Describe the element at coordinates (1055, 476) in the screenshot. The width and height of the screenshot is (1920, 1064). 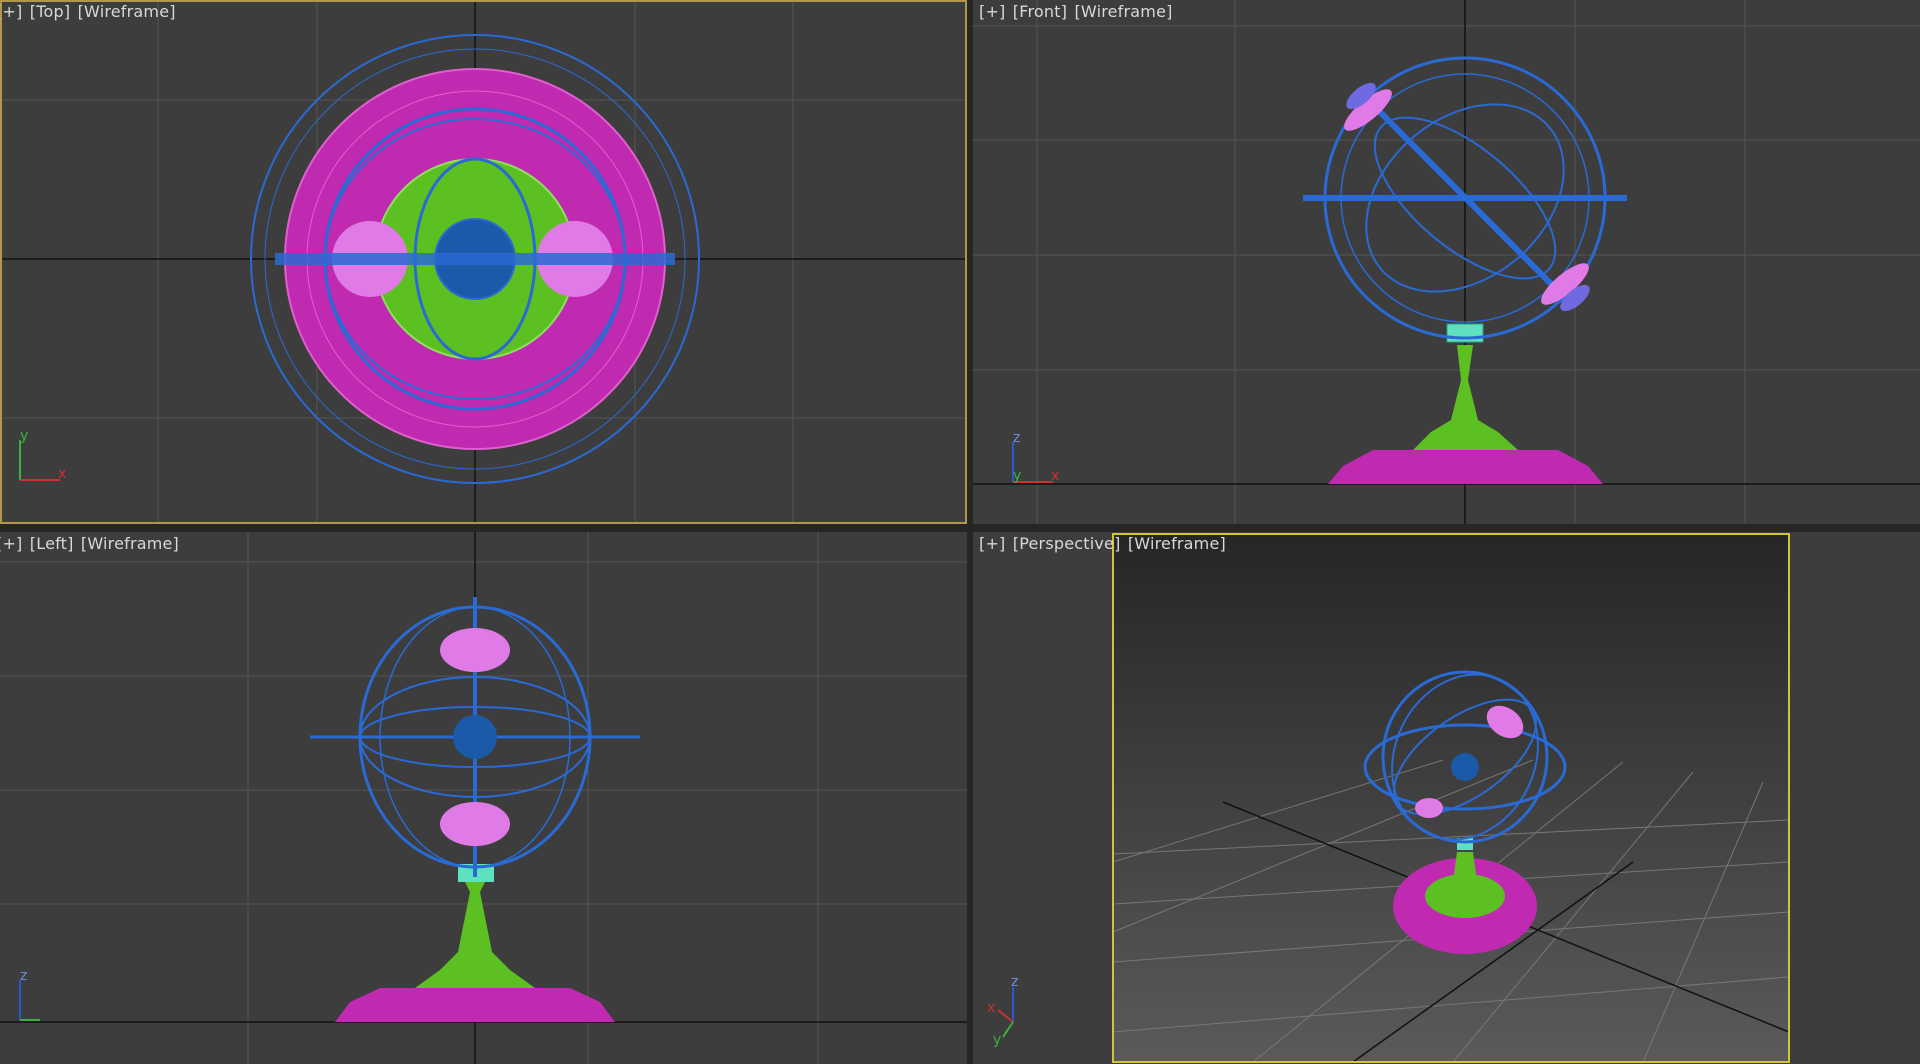
I see `front-axis-c-label: x` at that location.